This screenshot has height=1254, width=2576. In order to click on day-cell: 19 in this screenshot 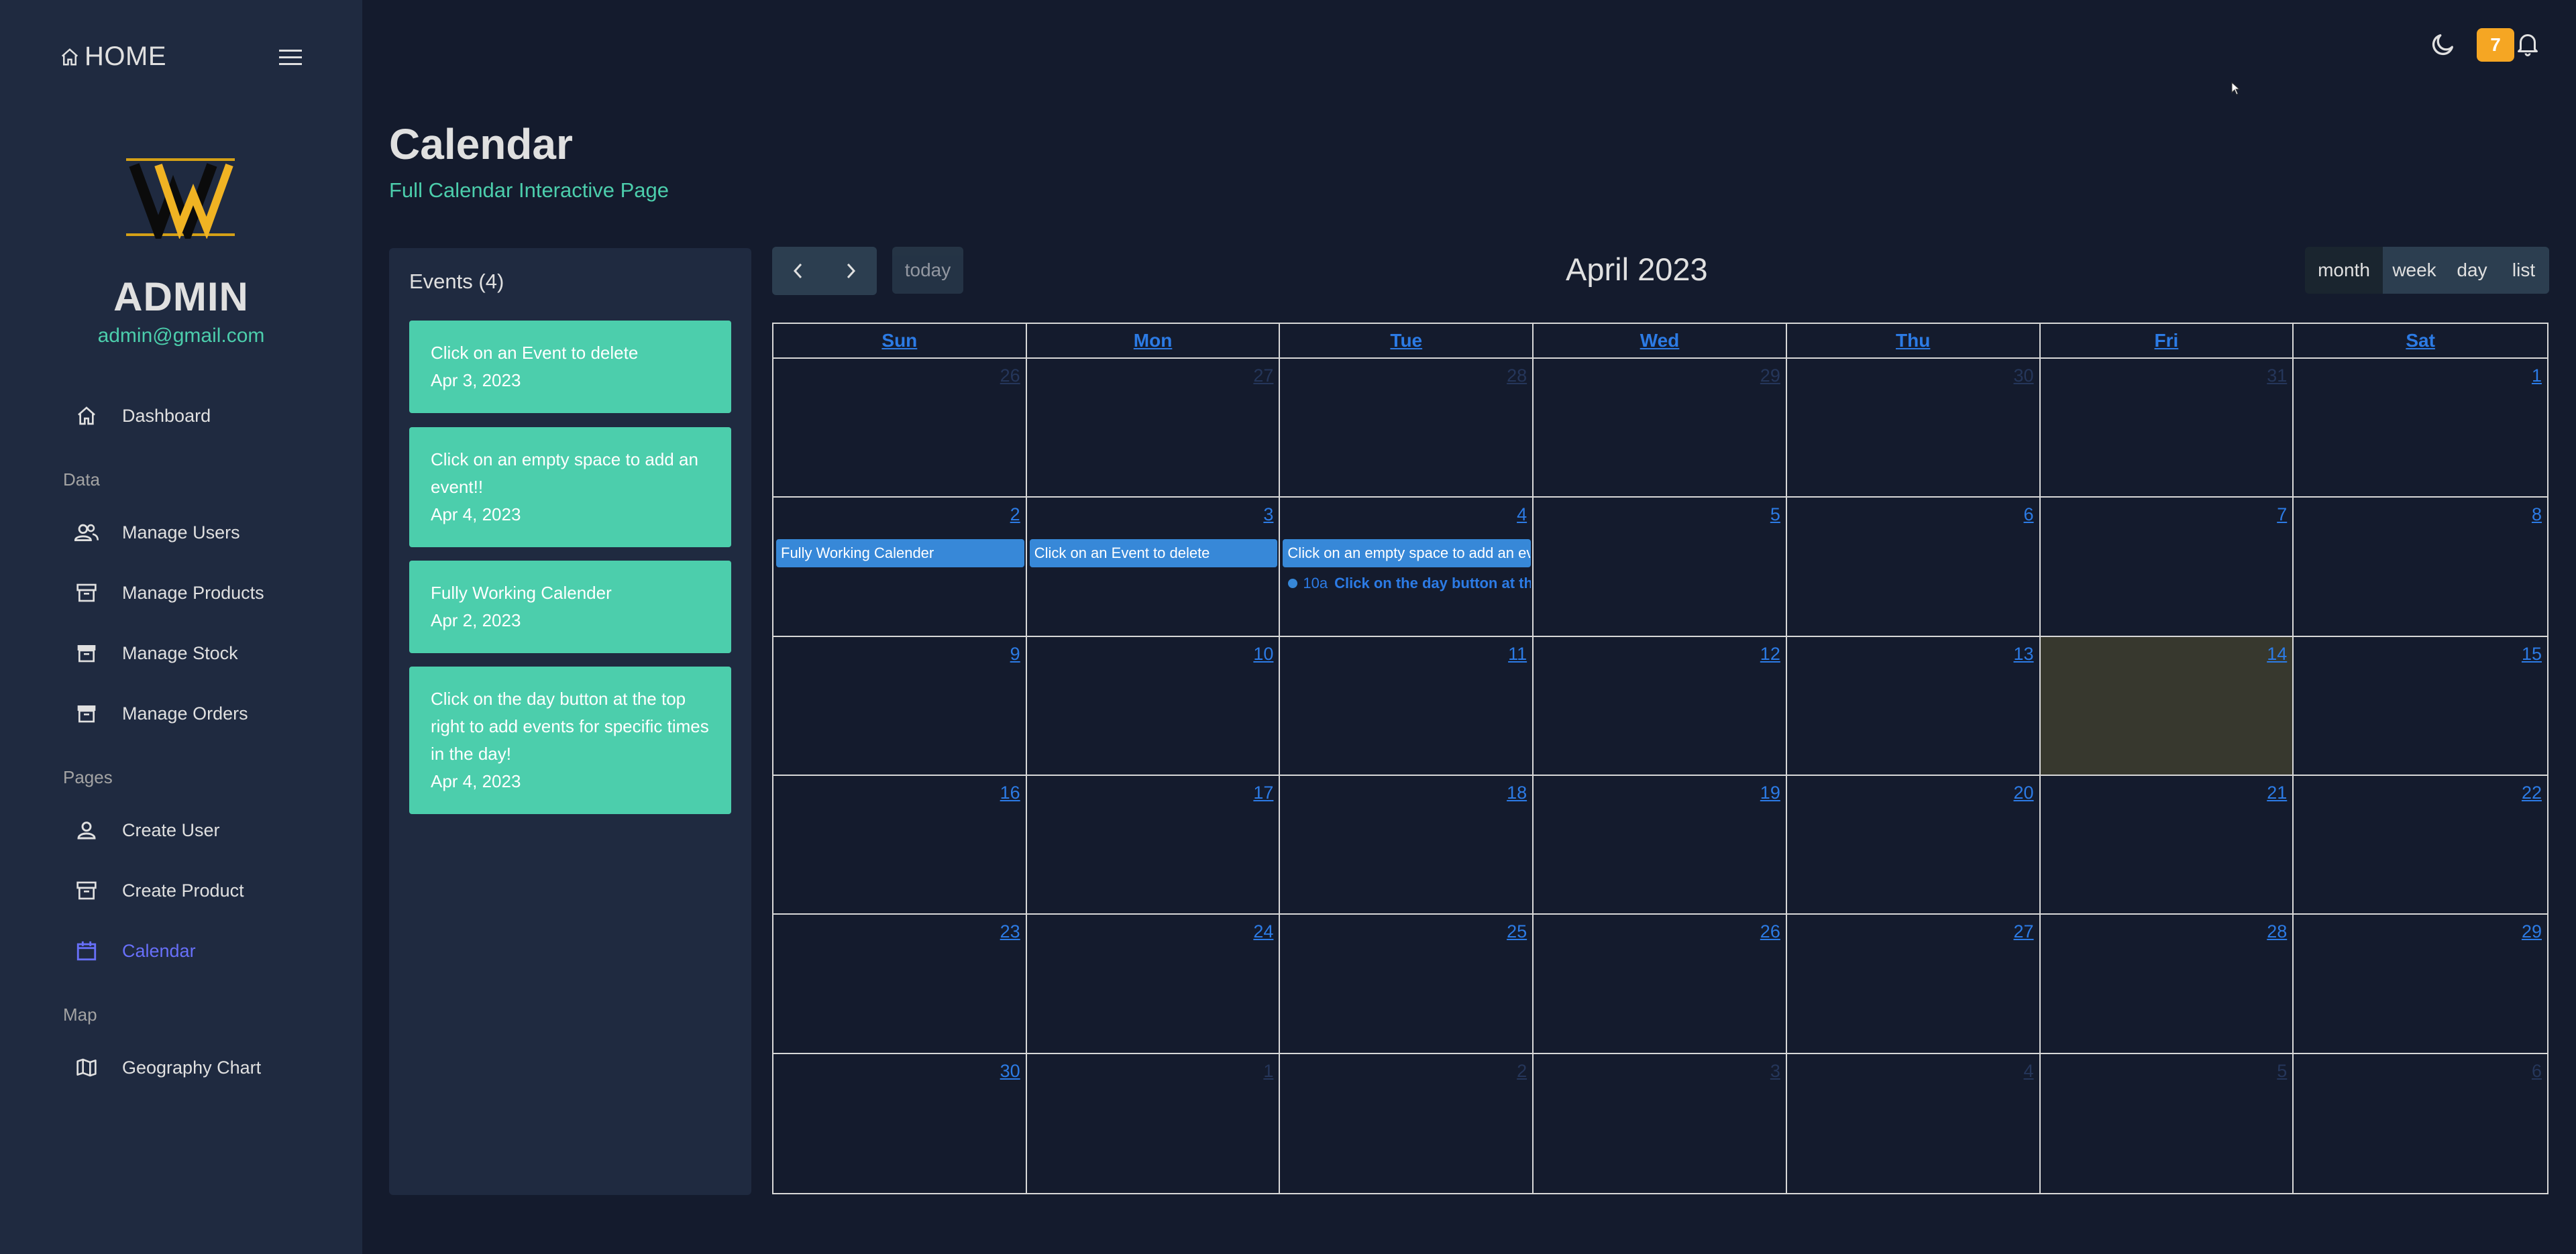, I will do `click(1660, 845)`.